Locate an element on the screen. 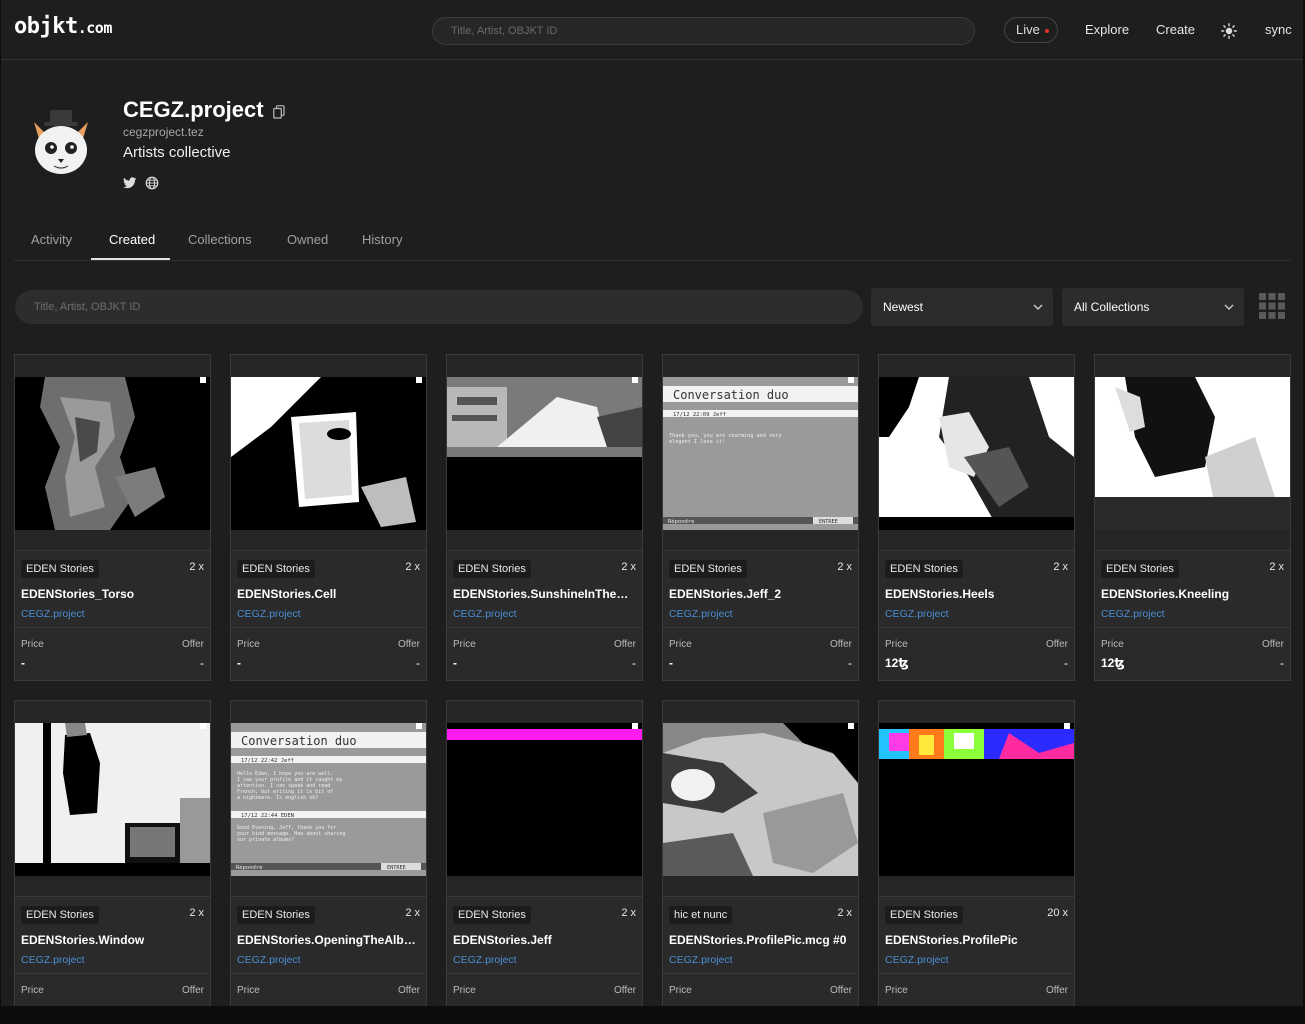  token-title: EDENStories.Kneeling is located at coordinates (1192, 594).